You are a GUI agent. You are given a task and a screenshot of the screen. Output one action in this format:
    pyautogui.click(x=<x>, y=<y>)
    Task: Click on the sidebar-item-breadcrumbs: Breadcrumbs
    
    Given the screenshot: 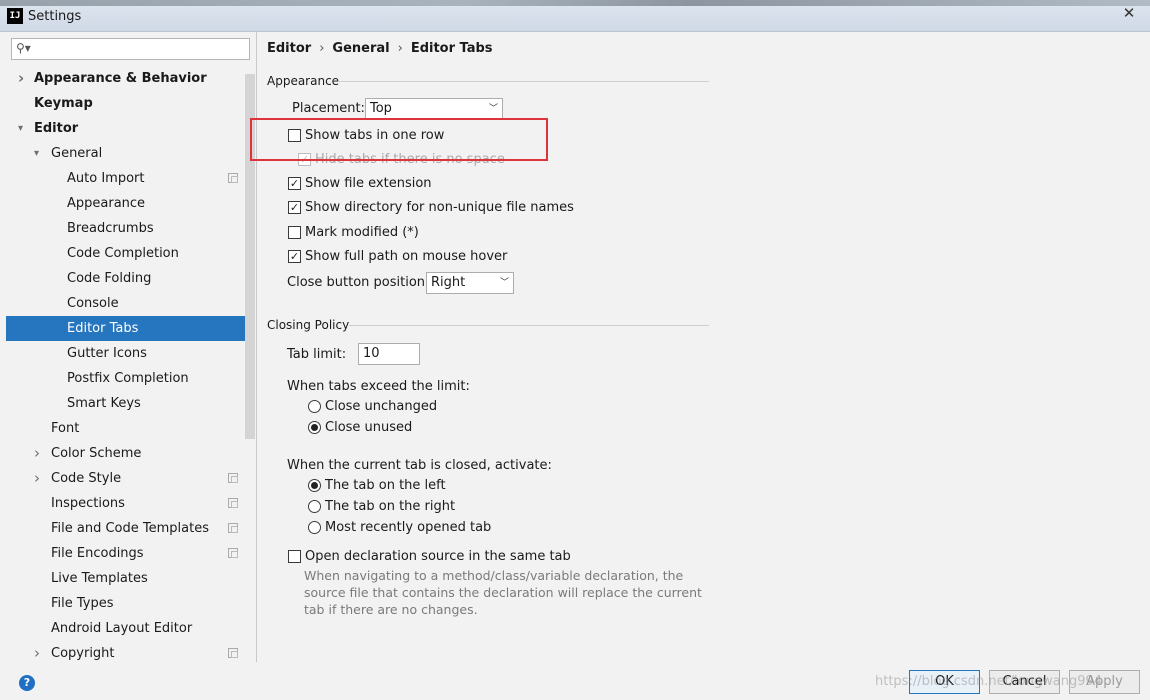 What is the action you would take?
    pyautogui.click(x=128, y=228)
    